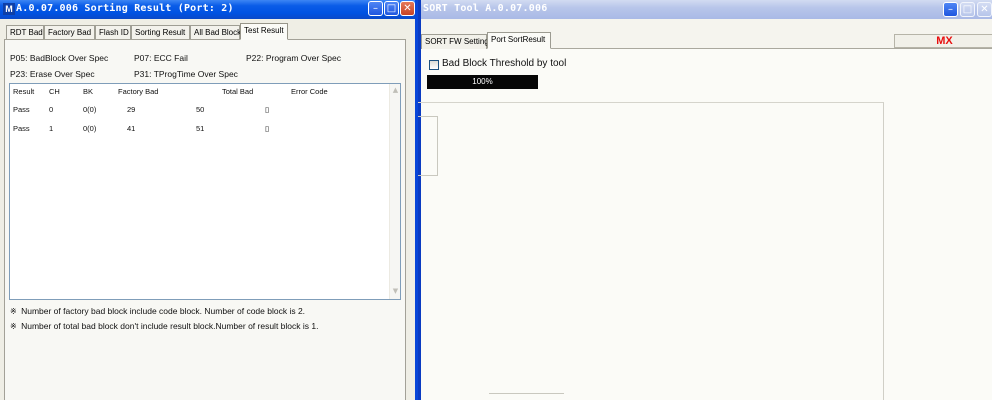  I want to click on tab-rdt-bad: RDT Bad, so click(25, 32).